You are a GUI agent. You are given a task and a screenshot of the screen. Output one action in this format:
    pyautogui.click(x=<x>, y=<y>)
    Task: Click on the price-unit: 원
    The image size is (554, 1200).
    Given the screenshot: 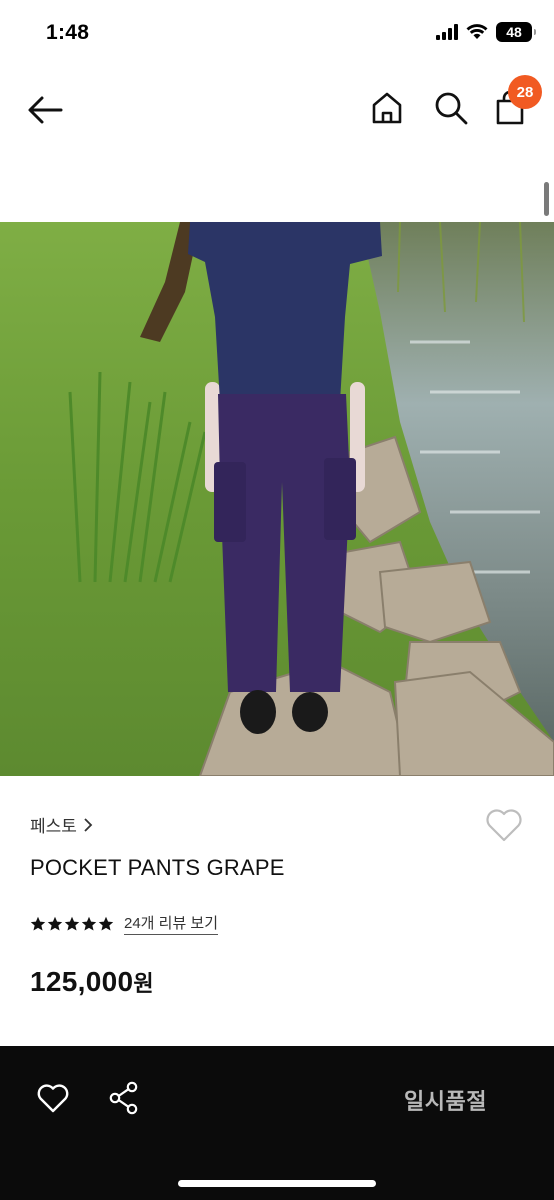 What is the action you would take?
    pyautogui.click(x=143, y=983)
    